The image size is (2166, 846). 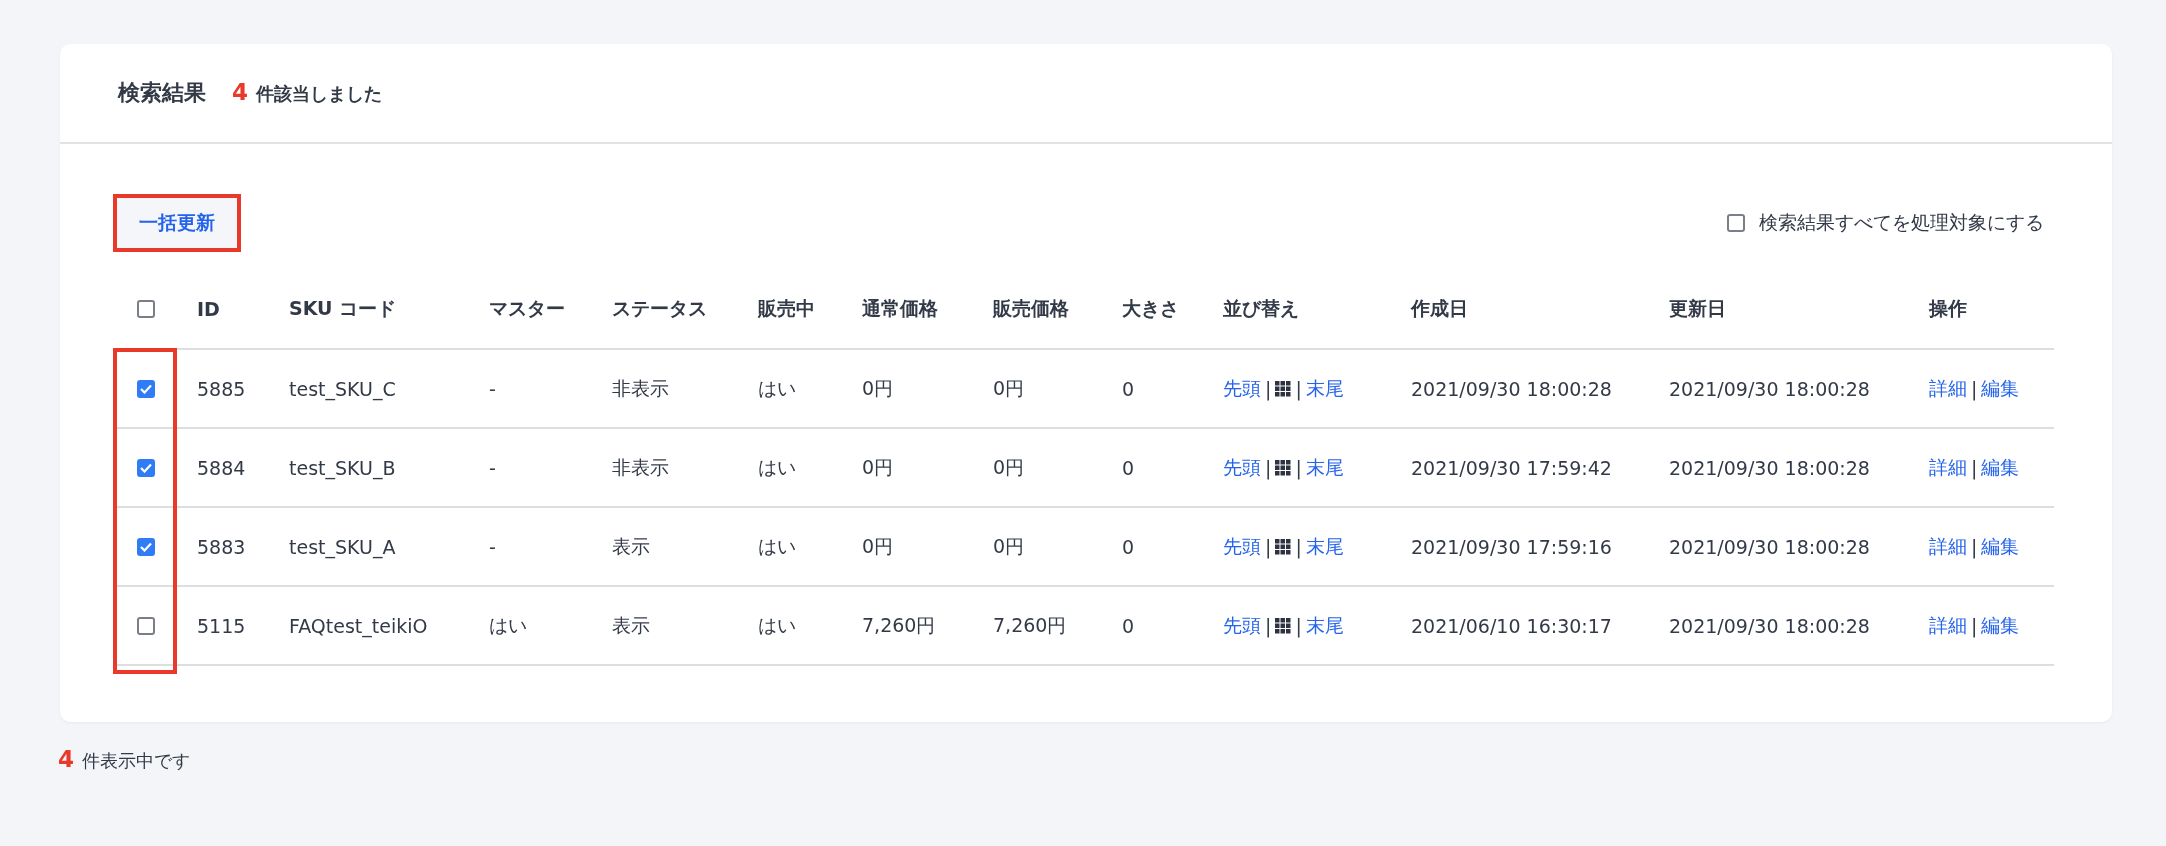 What do you see at coordinates (786, 308) in the screenshot?
I see `column-header: 販売中` at bounding box center [786, 308].